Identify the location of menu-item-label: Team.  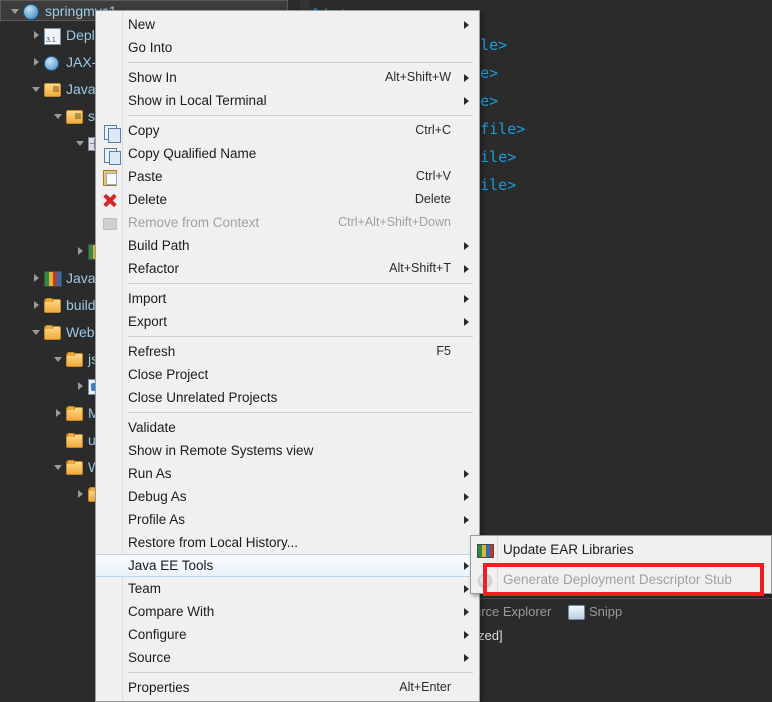
(145, 588).